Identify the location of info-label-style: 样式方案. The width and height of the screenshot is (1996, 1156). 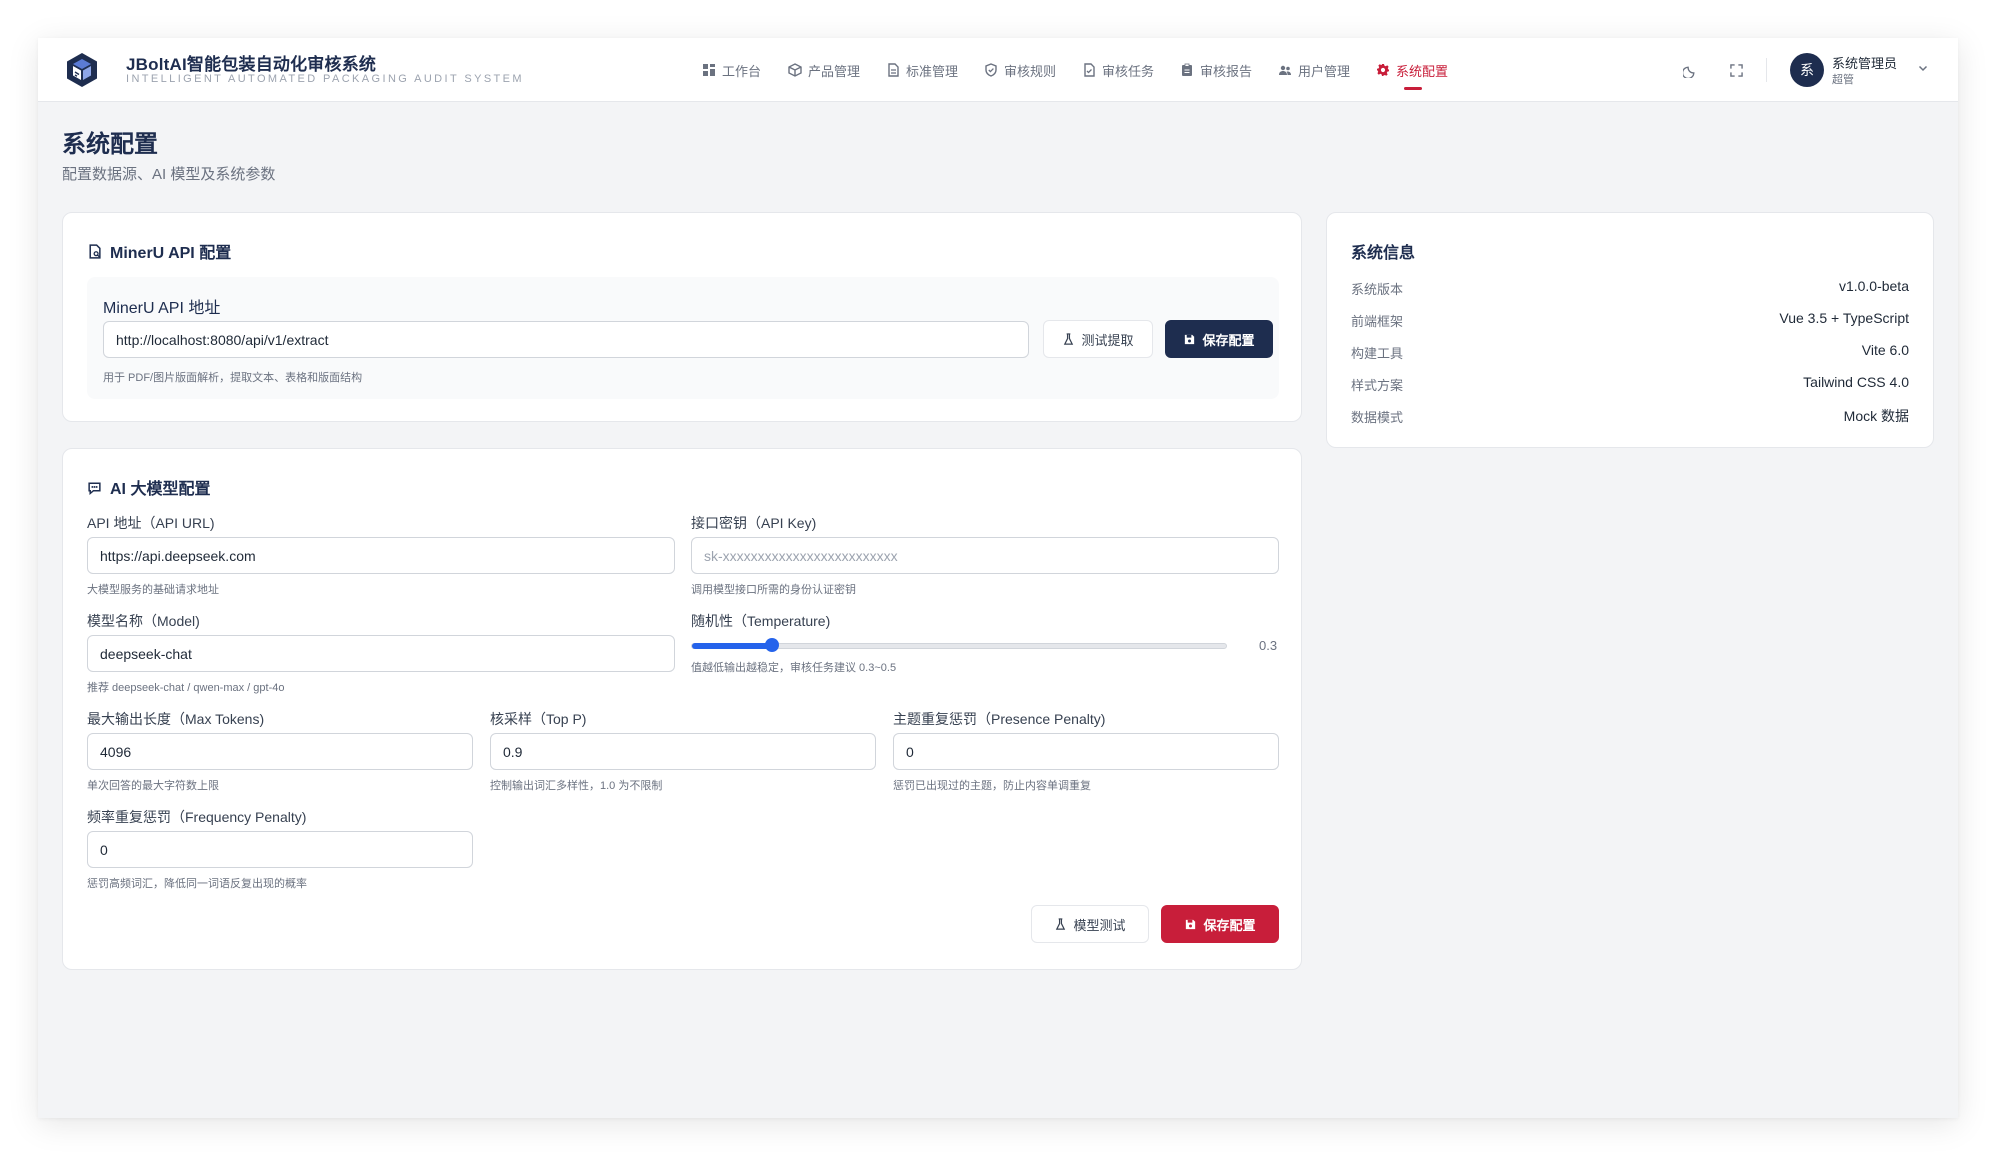
(1377, 385).